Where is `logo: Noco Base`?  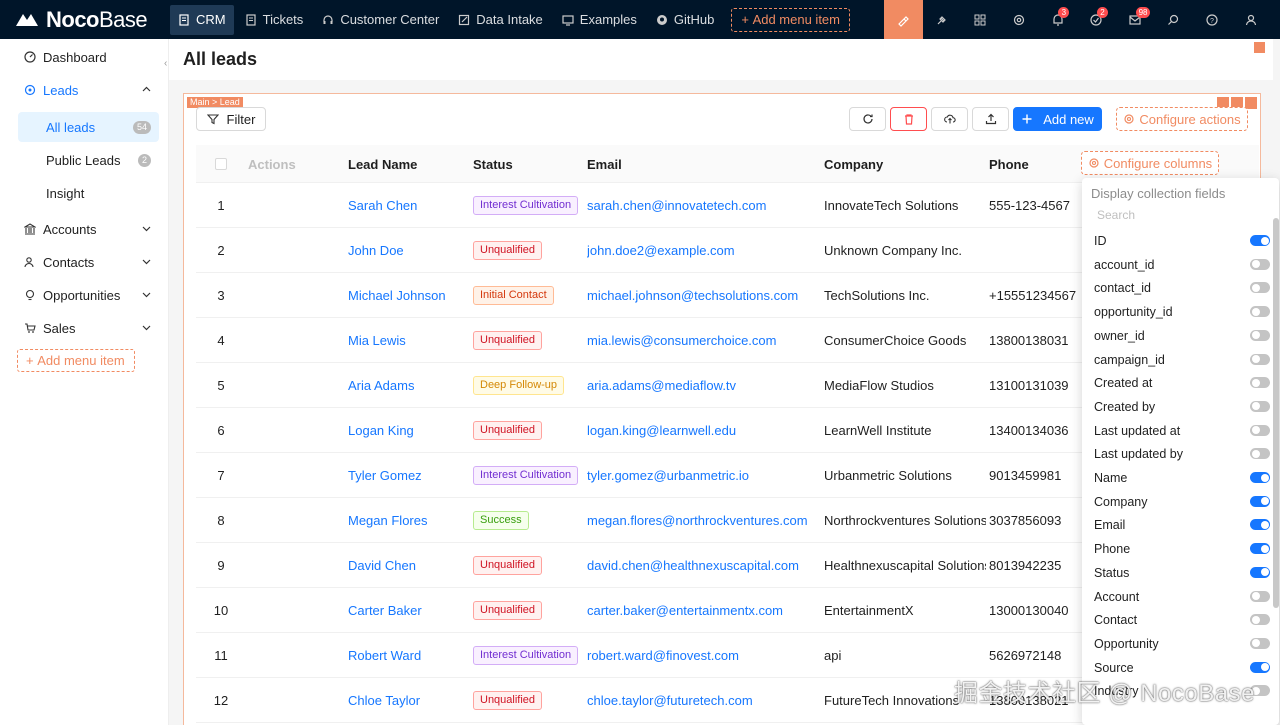
logo: Noco Base is located at coordinates (85, 19).